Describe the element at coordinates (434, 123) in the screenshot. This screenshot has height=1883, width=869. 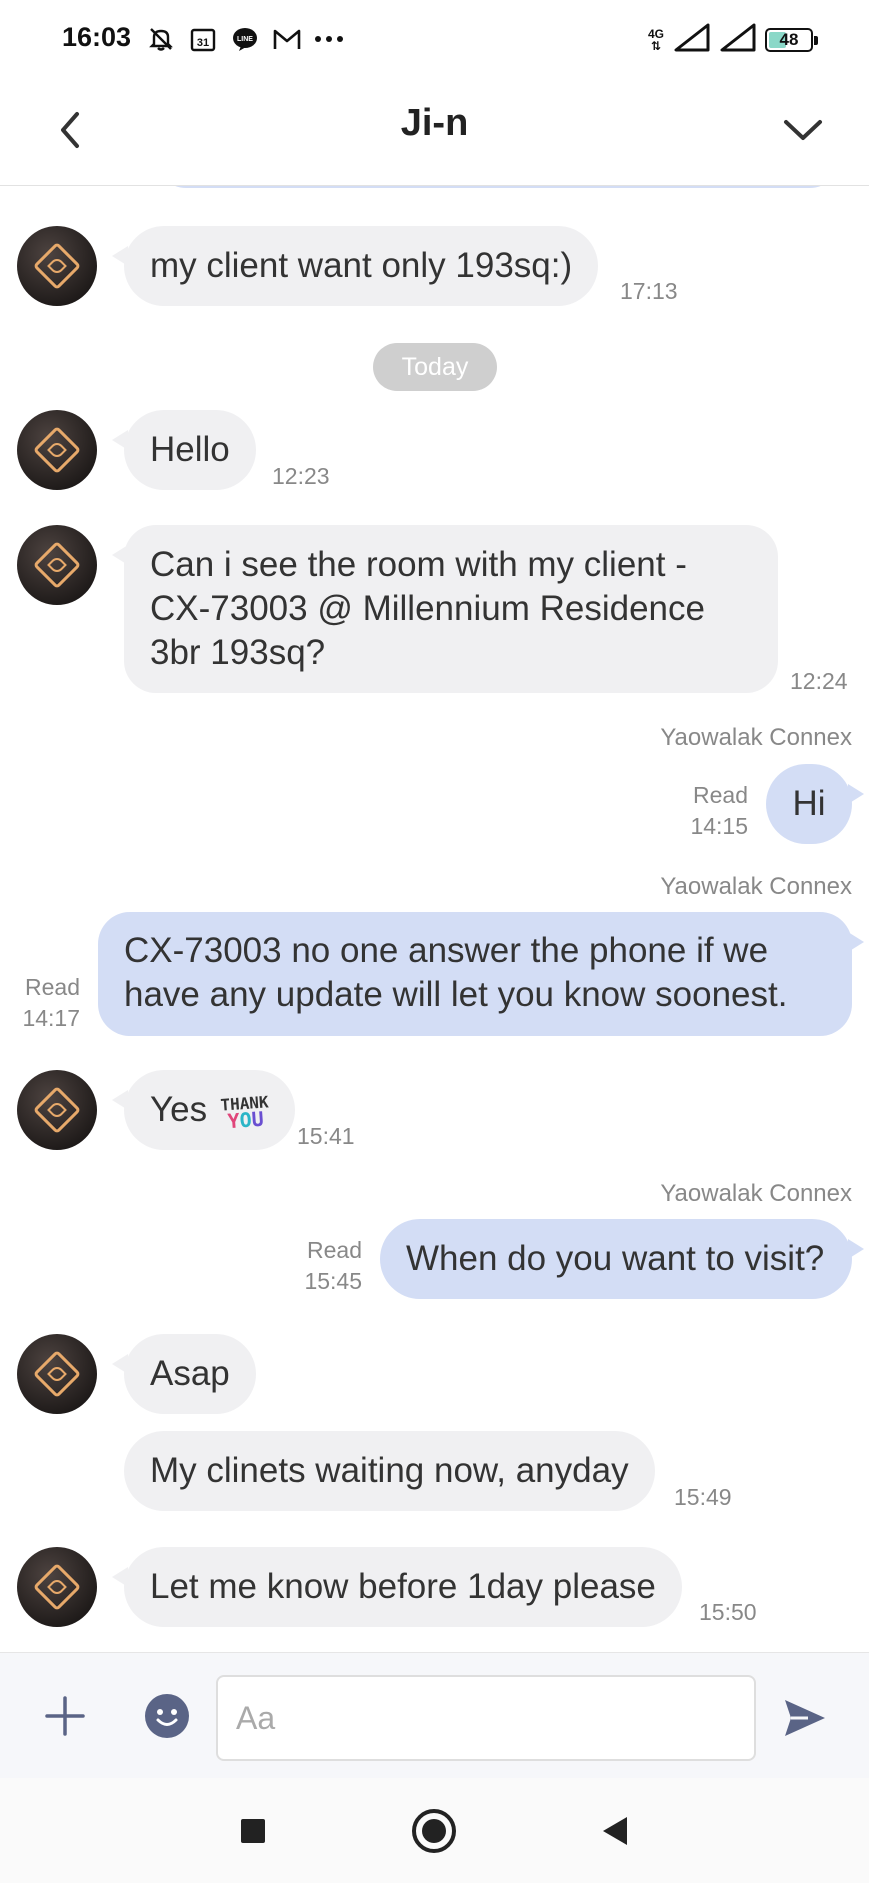
I see `chat-title: Ji-n` at that location.